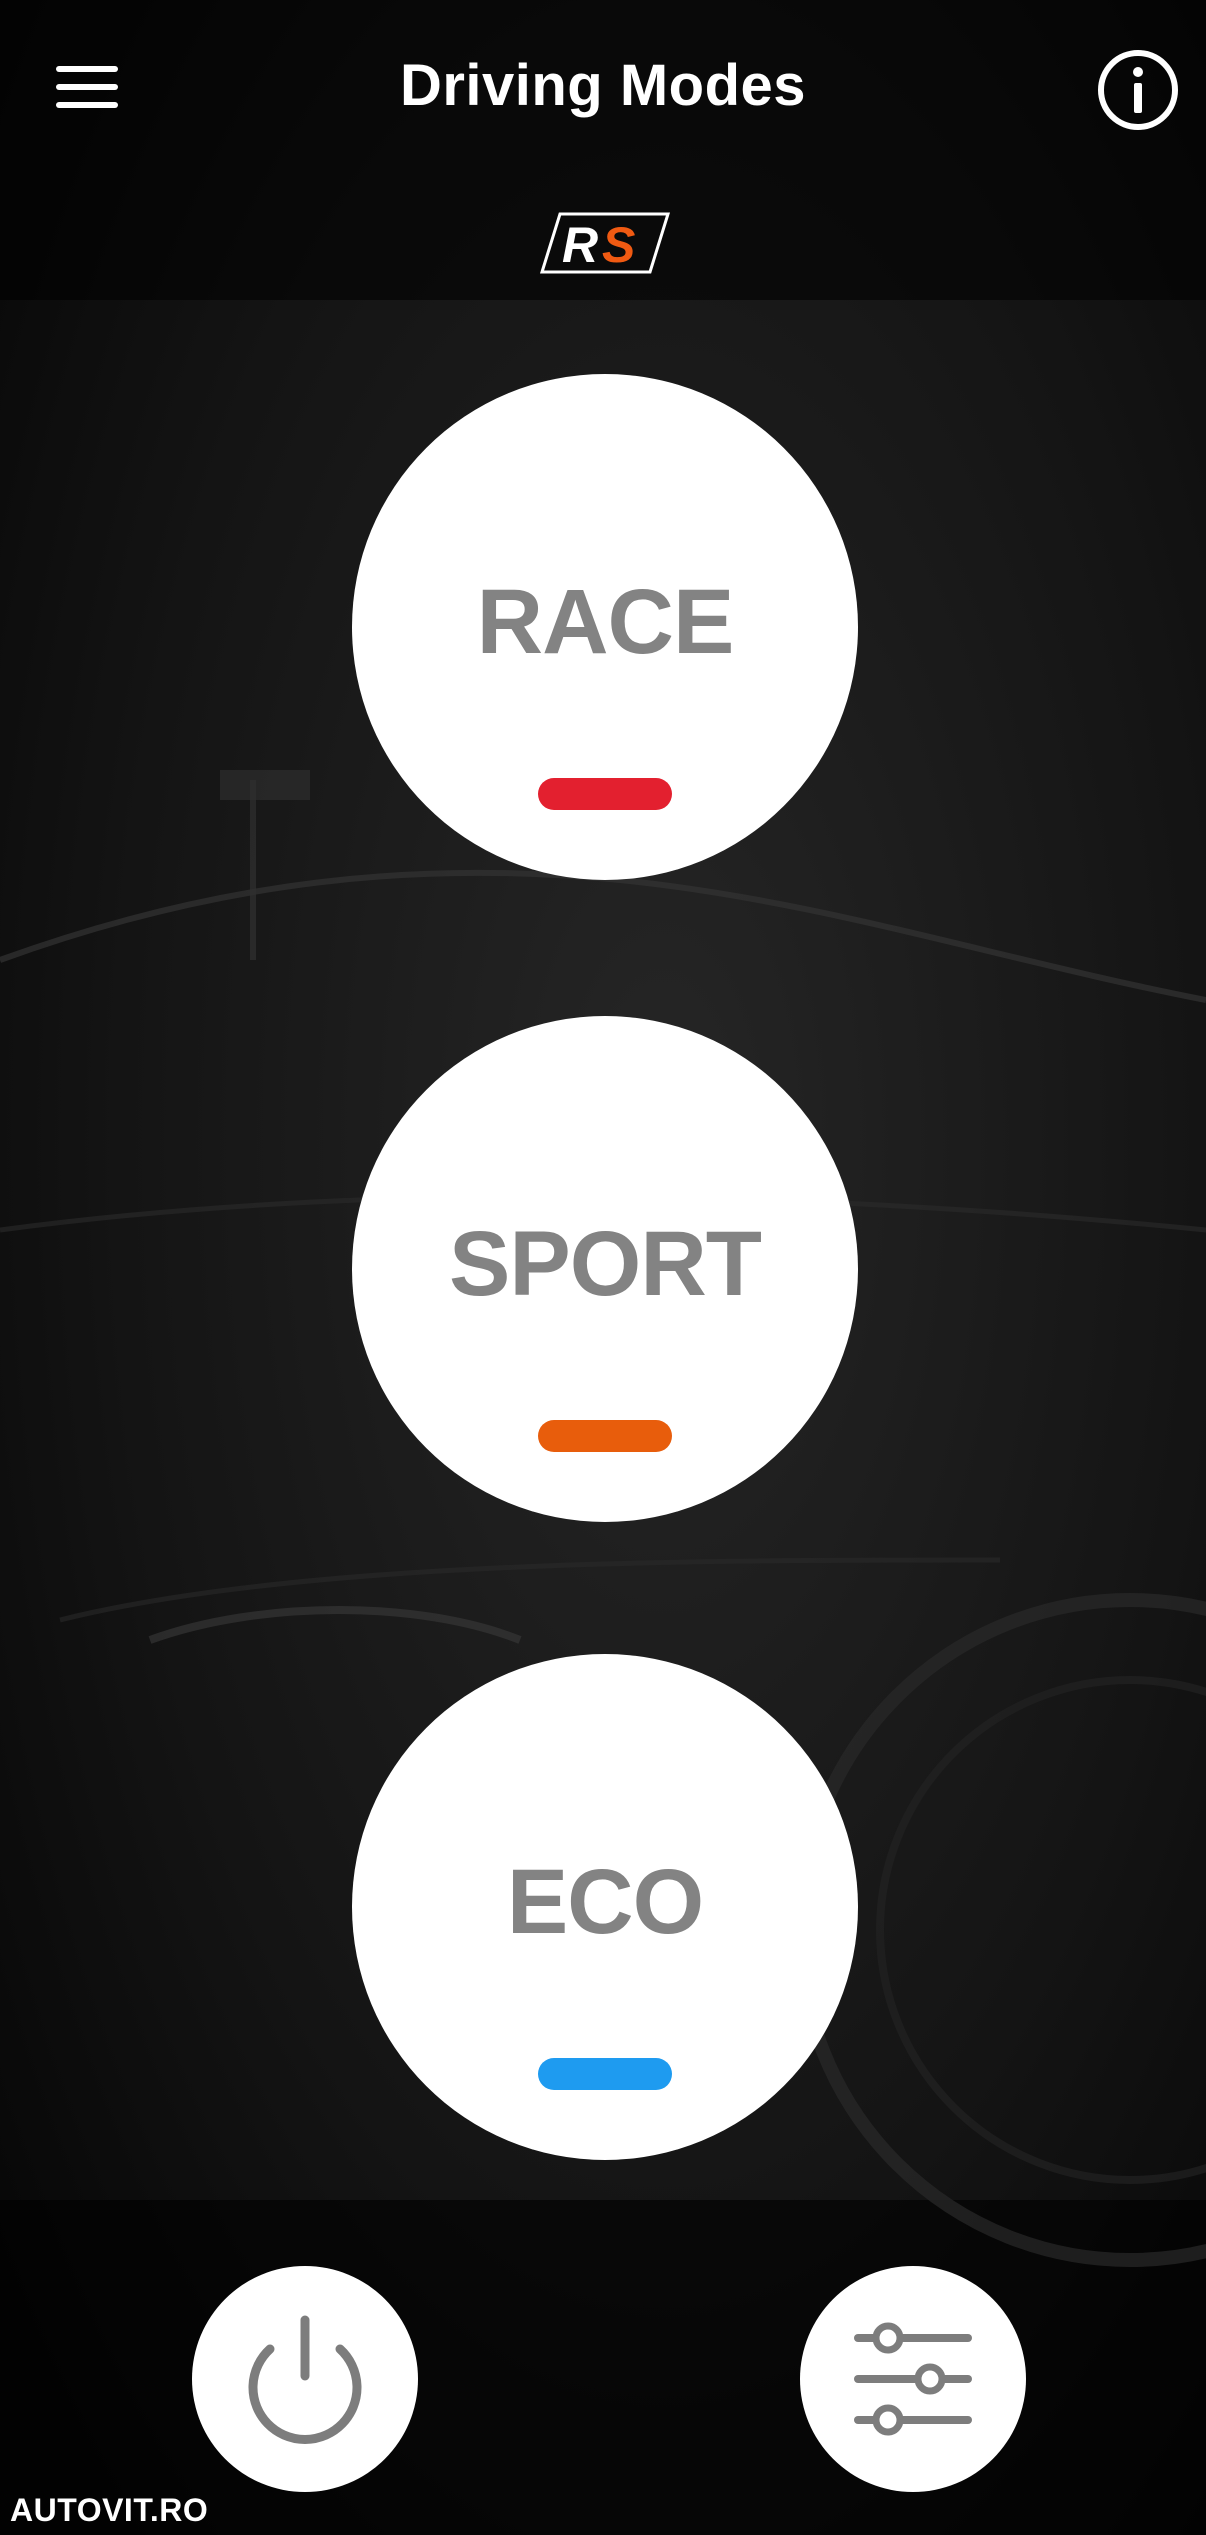 The width and height of the screenshot is (1206, 2535). Describe the element at coordinates (605, 1902) in the screenshot. I see `eco-mode-label: ECO` at that location.